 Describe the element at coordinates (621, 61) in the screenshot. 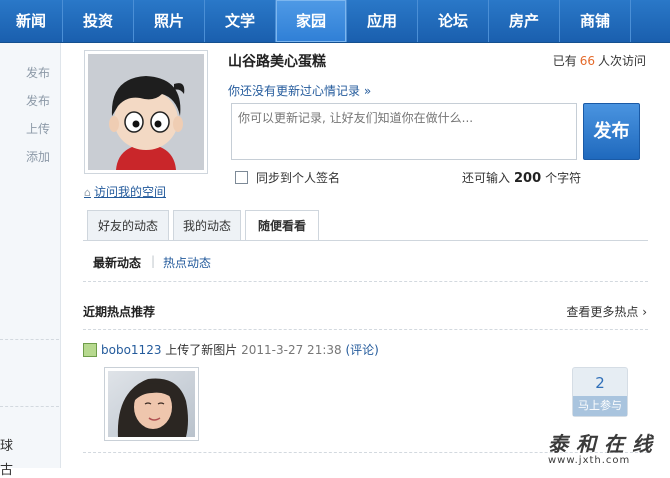

I see `visit-suffix: 人次访问` at that location.